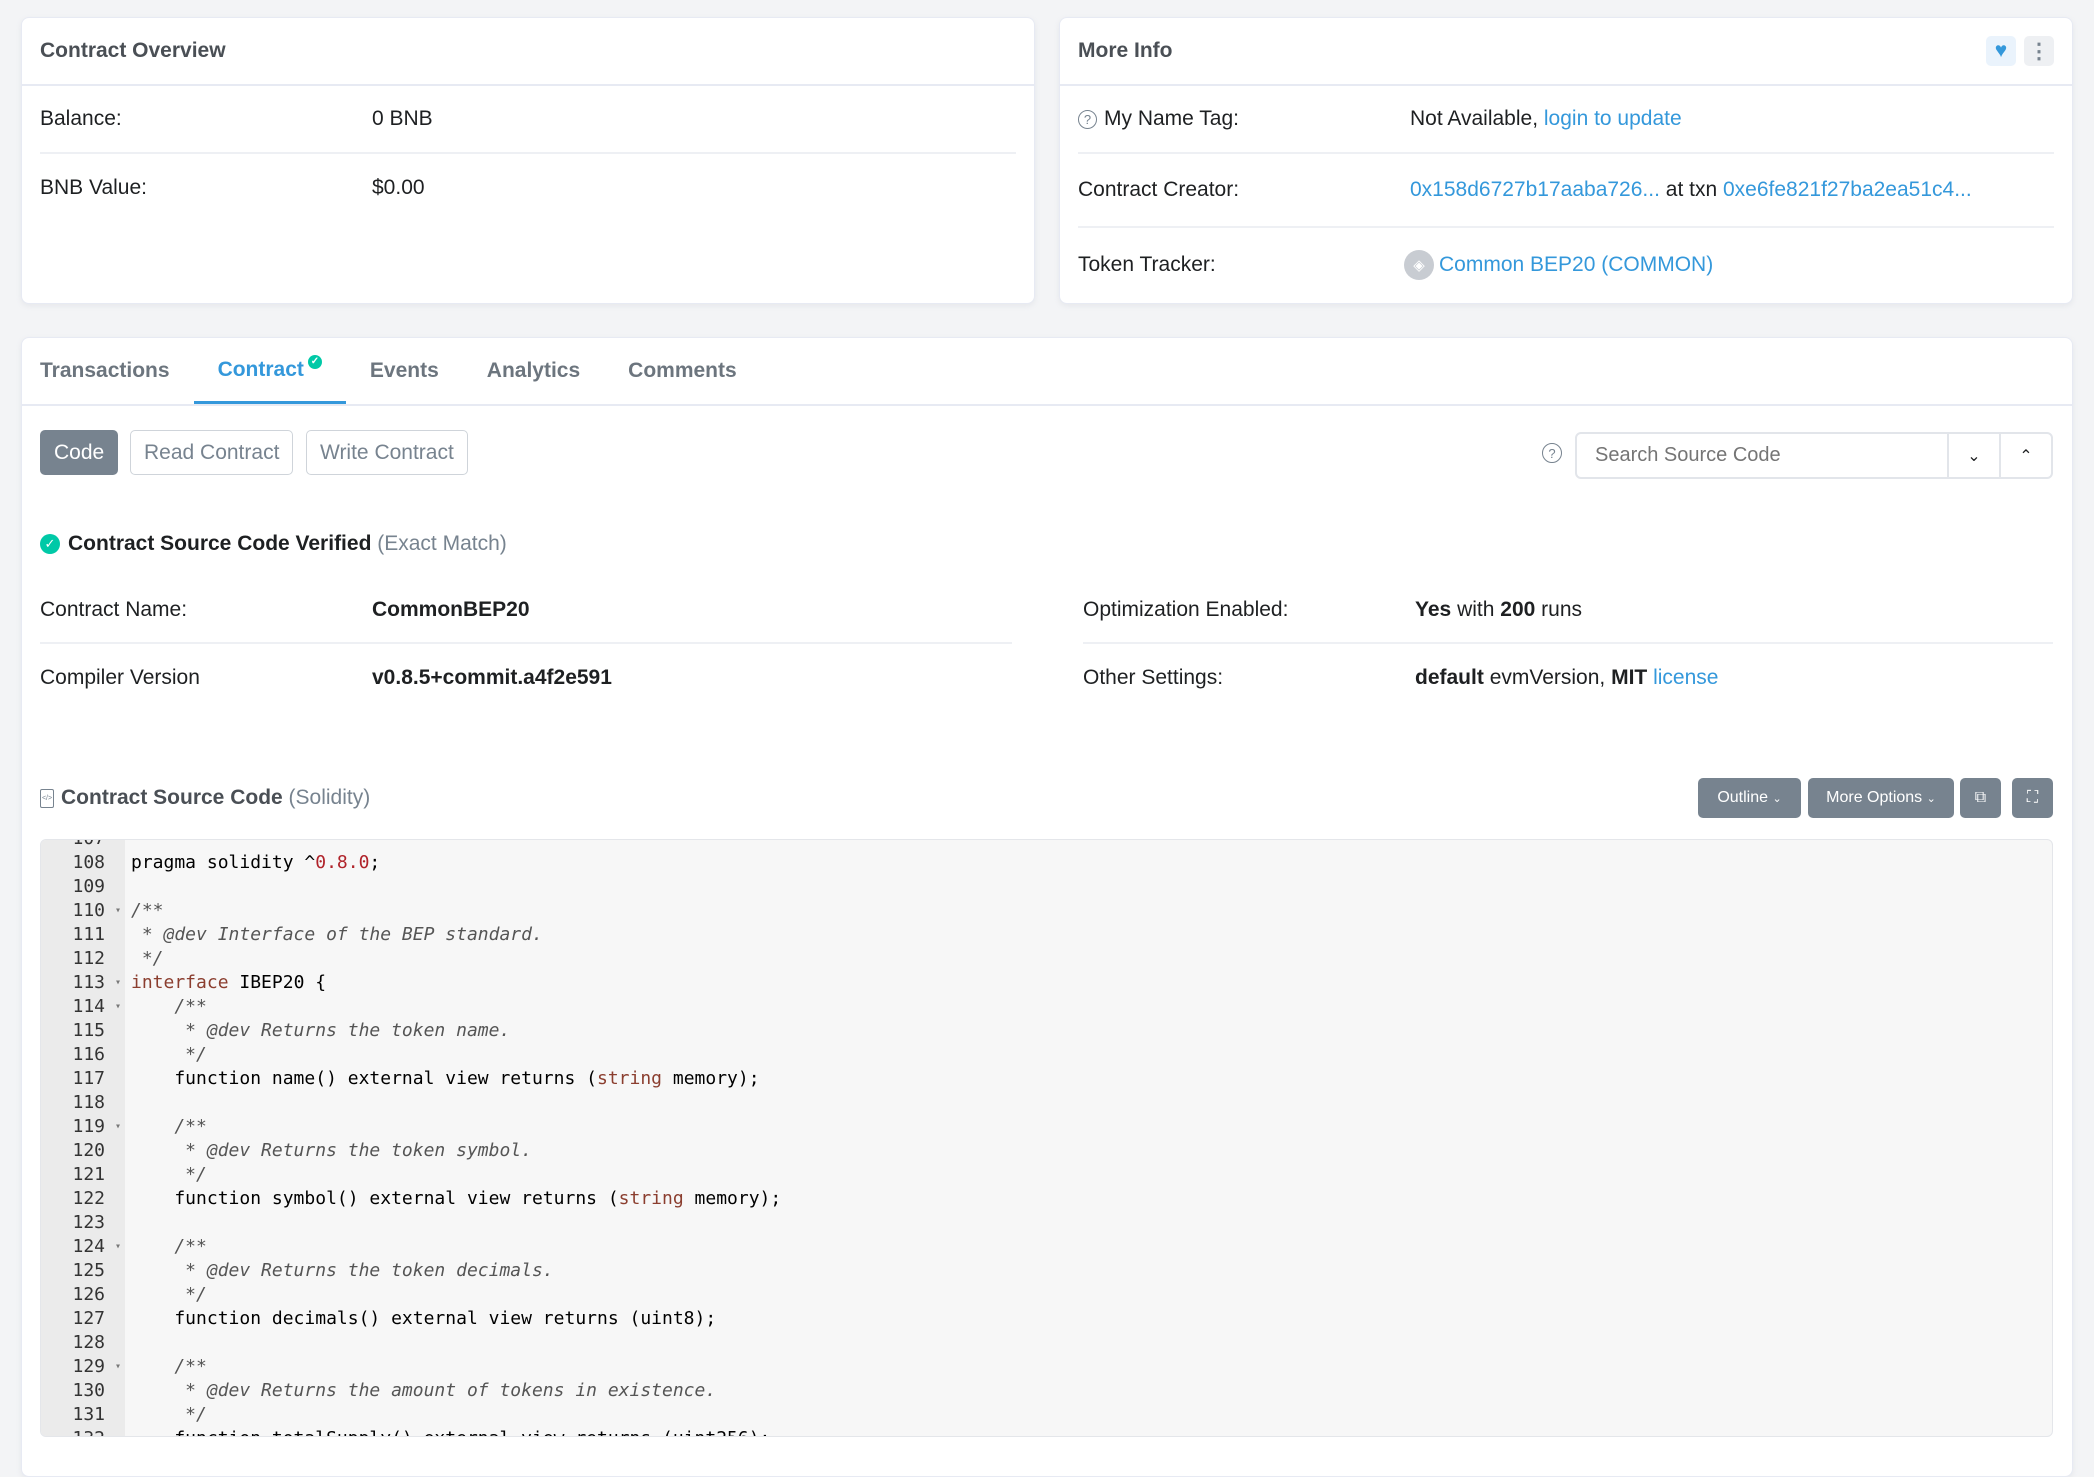 This screenshot has height=1477, width=2094. Describe the element at coordinates (1629, 677) in the screenshot. I see `other-mit: MIT` at that location.